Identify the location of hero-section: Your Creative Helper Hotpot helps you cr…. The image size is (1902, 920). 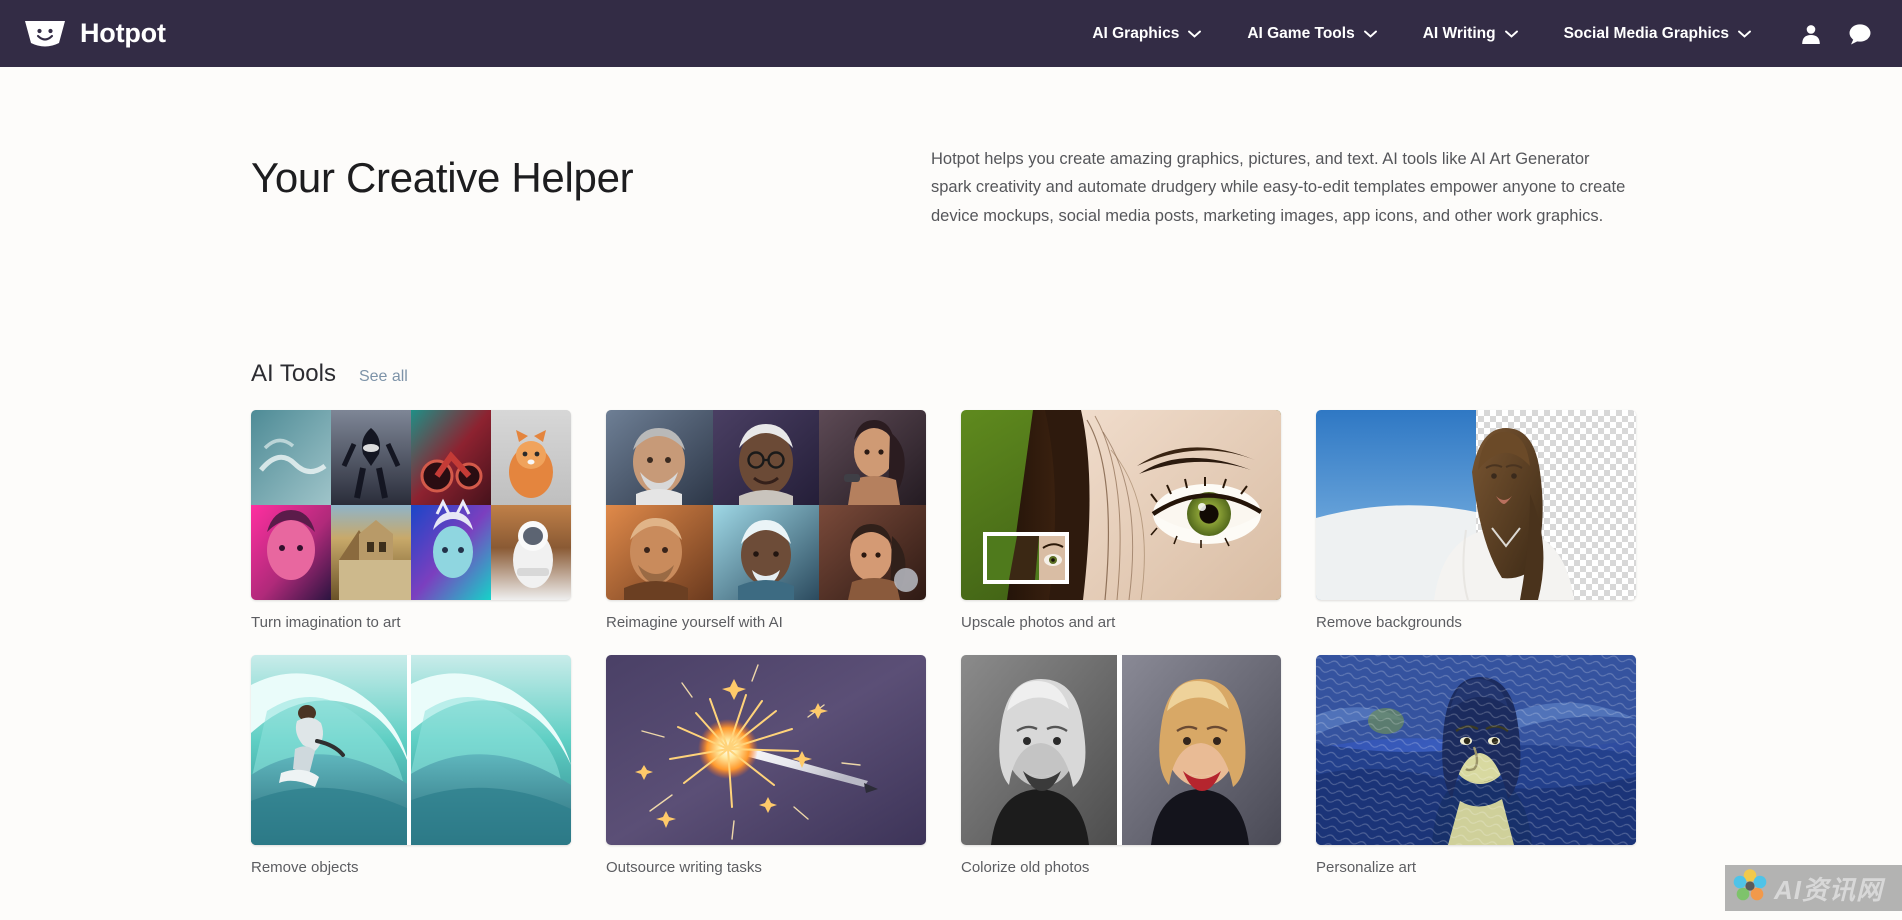
(951, 187).